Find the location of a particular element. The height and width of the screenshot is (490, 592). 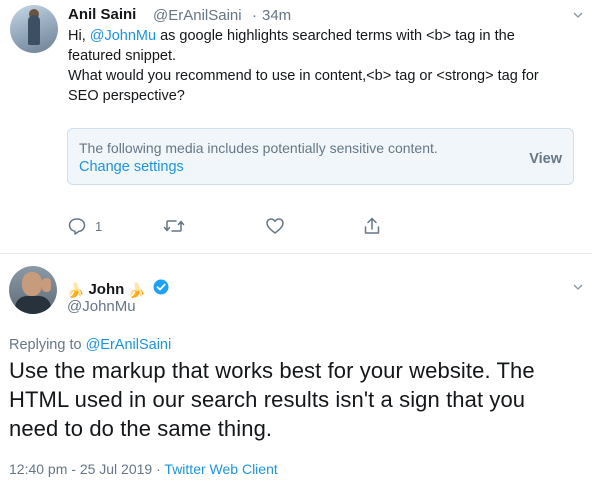

replying-to-link: @ErAnilSaini is located at coordinates (129, 345).